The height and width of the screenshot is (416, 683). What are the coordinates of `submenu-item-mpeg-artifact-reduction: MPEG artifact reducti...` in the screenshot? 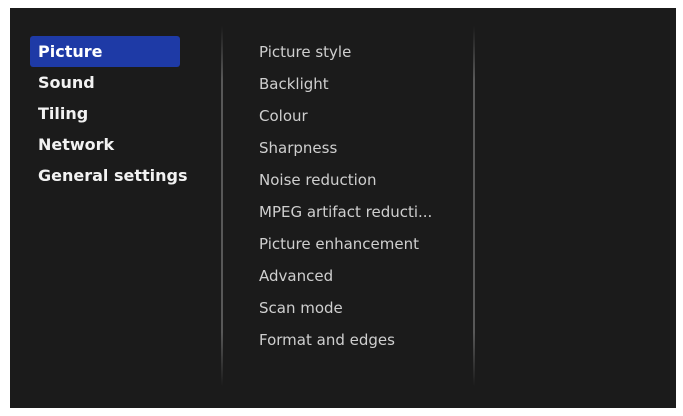 It's located at (361, 212).